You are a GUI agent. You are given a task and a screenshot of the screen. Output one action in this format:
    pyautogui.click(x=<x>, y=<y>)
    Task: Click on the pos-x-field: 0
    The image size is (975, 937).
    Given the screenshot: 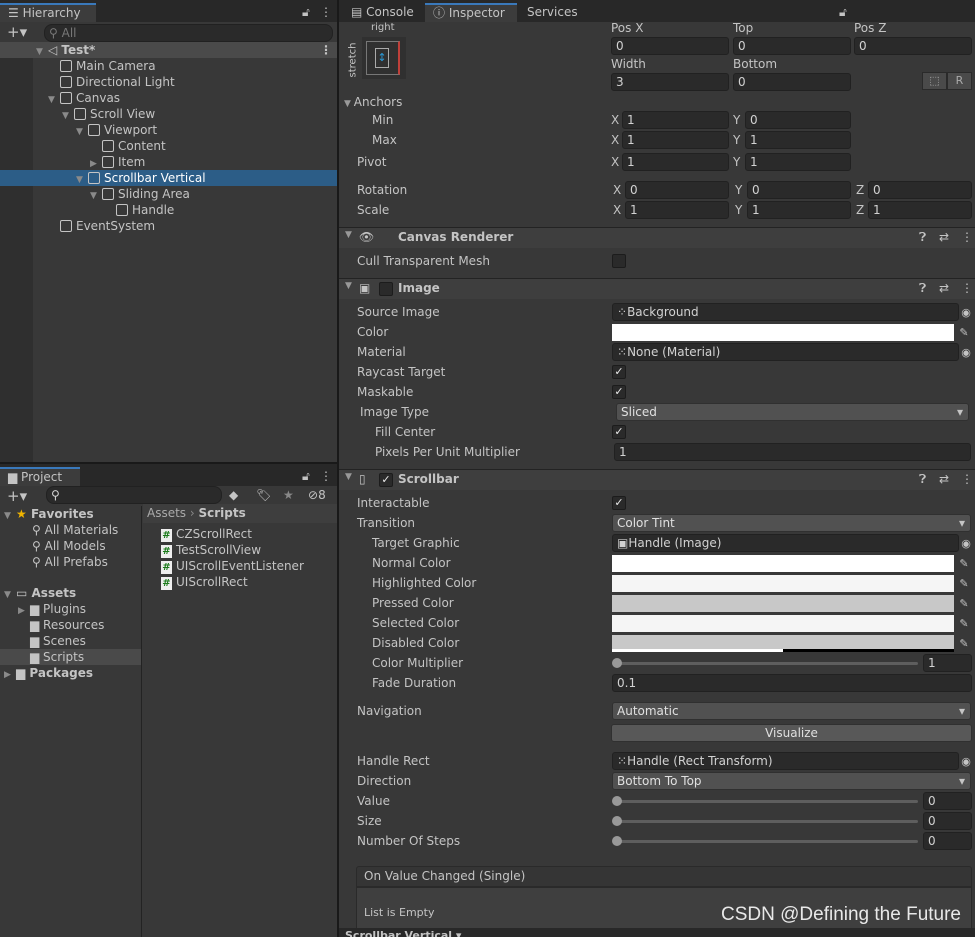 What is the action you would take?
    pyautogui.click(x=670, y=46)
    